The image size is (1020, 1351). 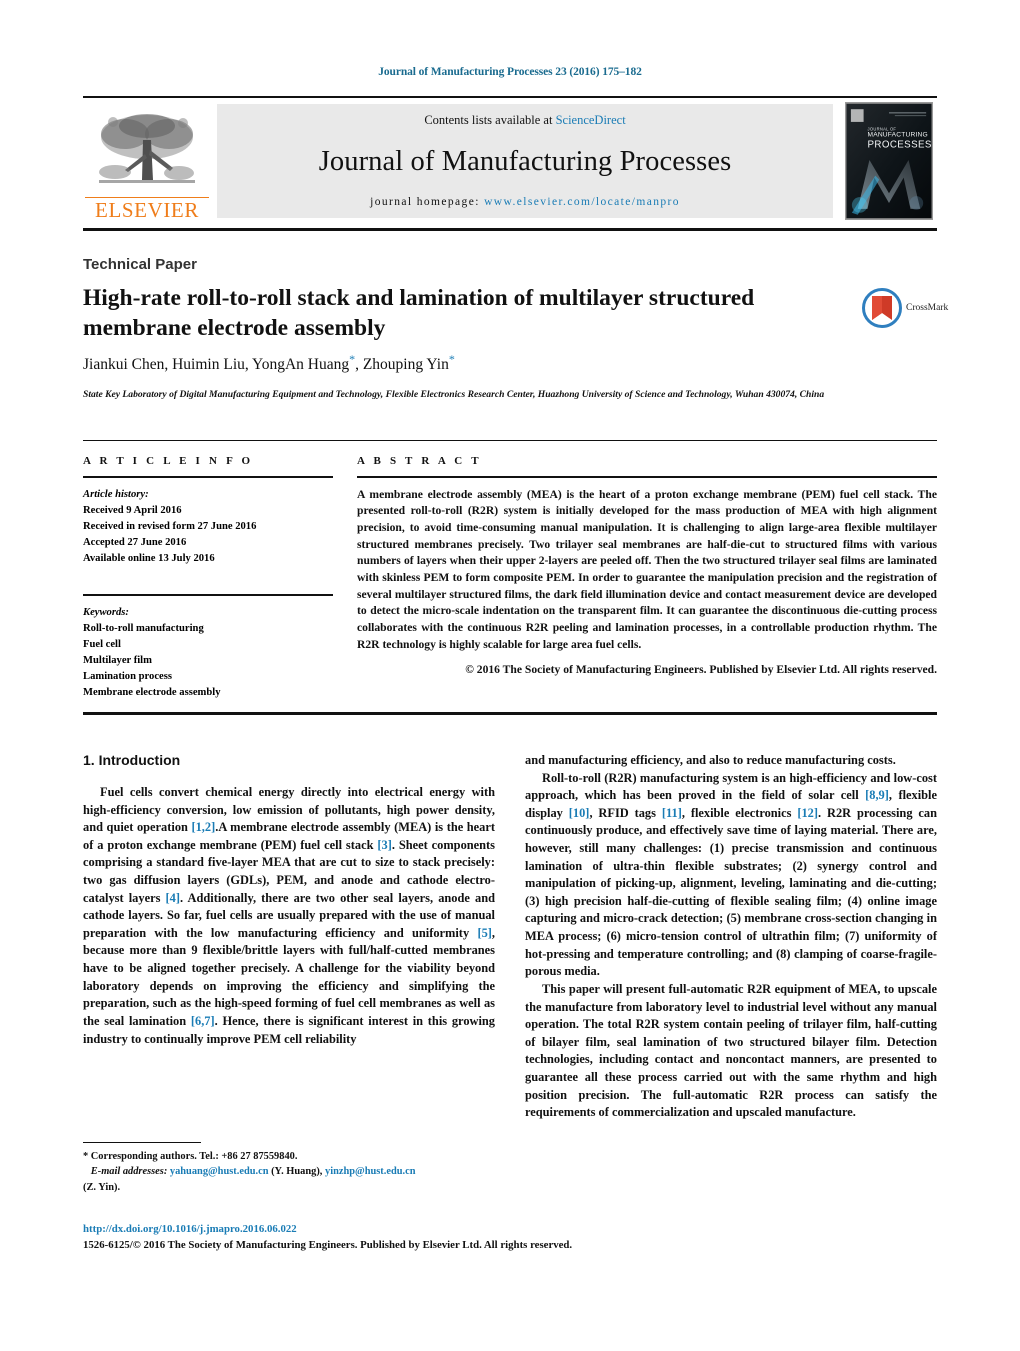 I want to click on email-link-yin: yinzhp@hust.edu.cn, so click(x=370, y=1171).